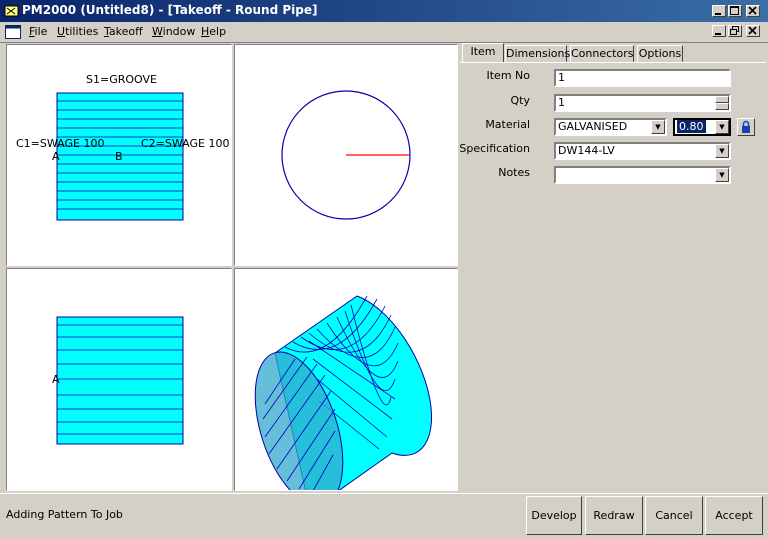 This screenshot has width=768, height=538. I want to click on specification-label: Specification, so click(494, 148).